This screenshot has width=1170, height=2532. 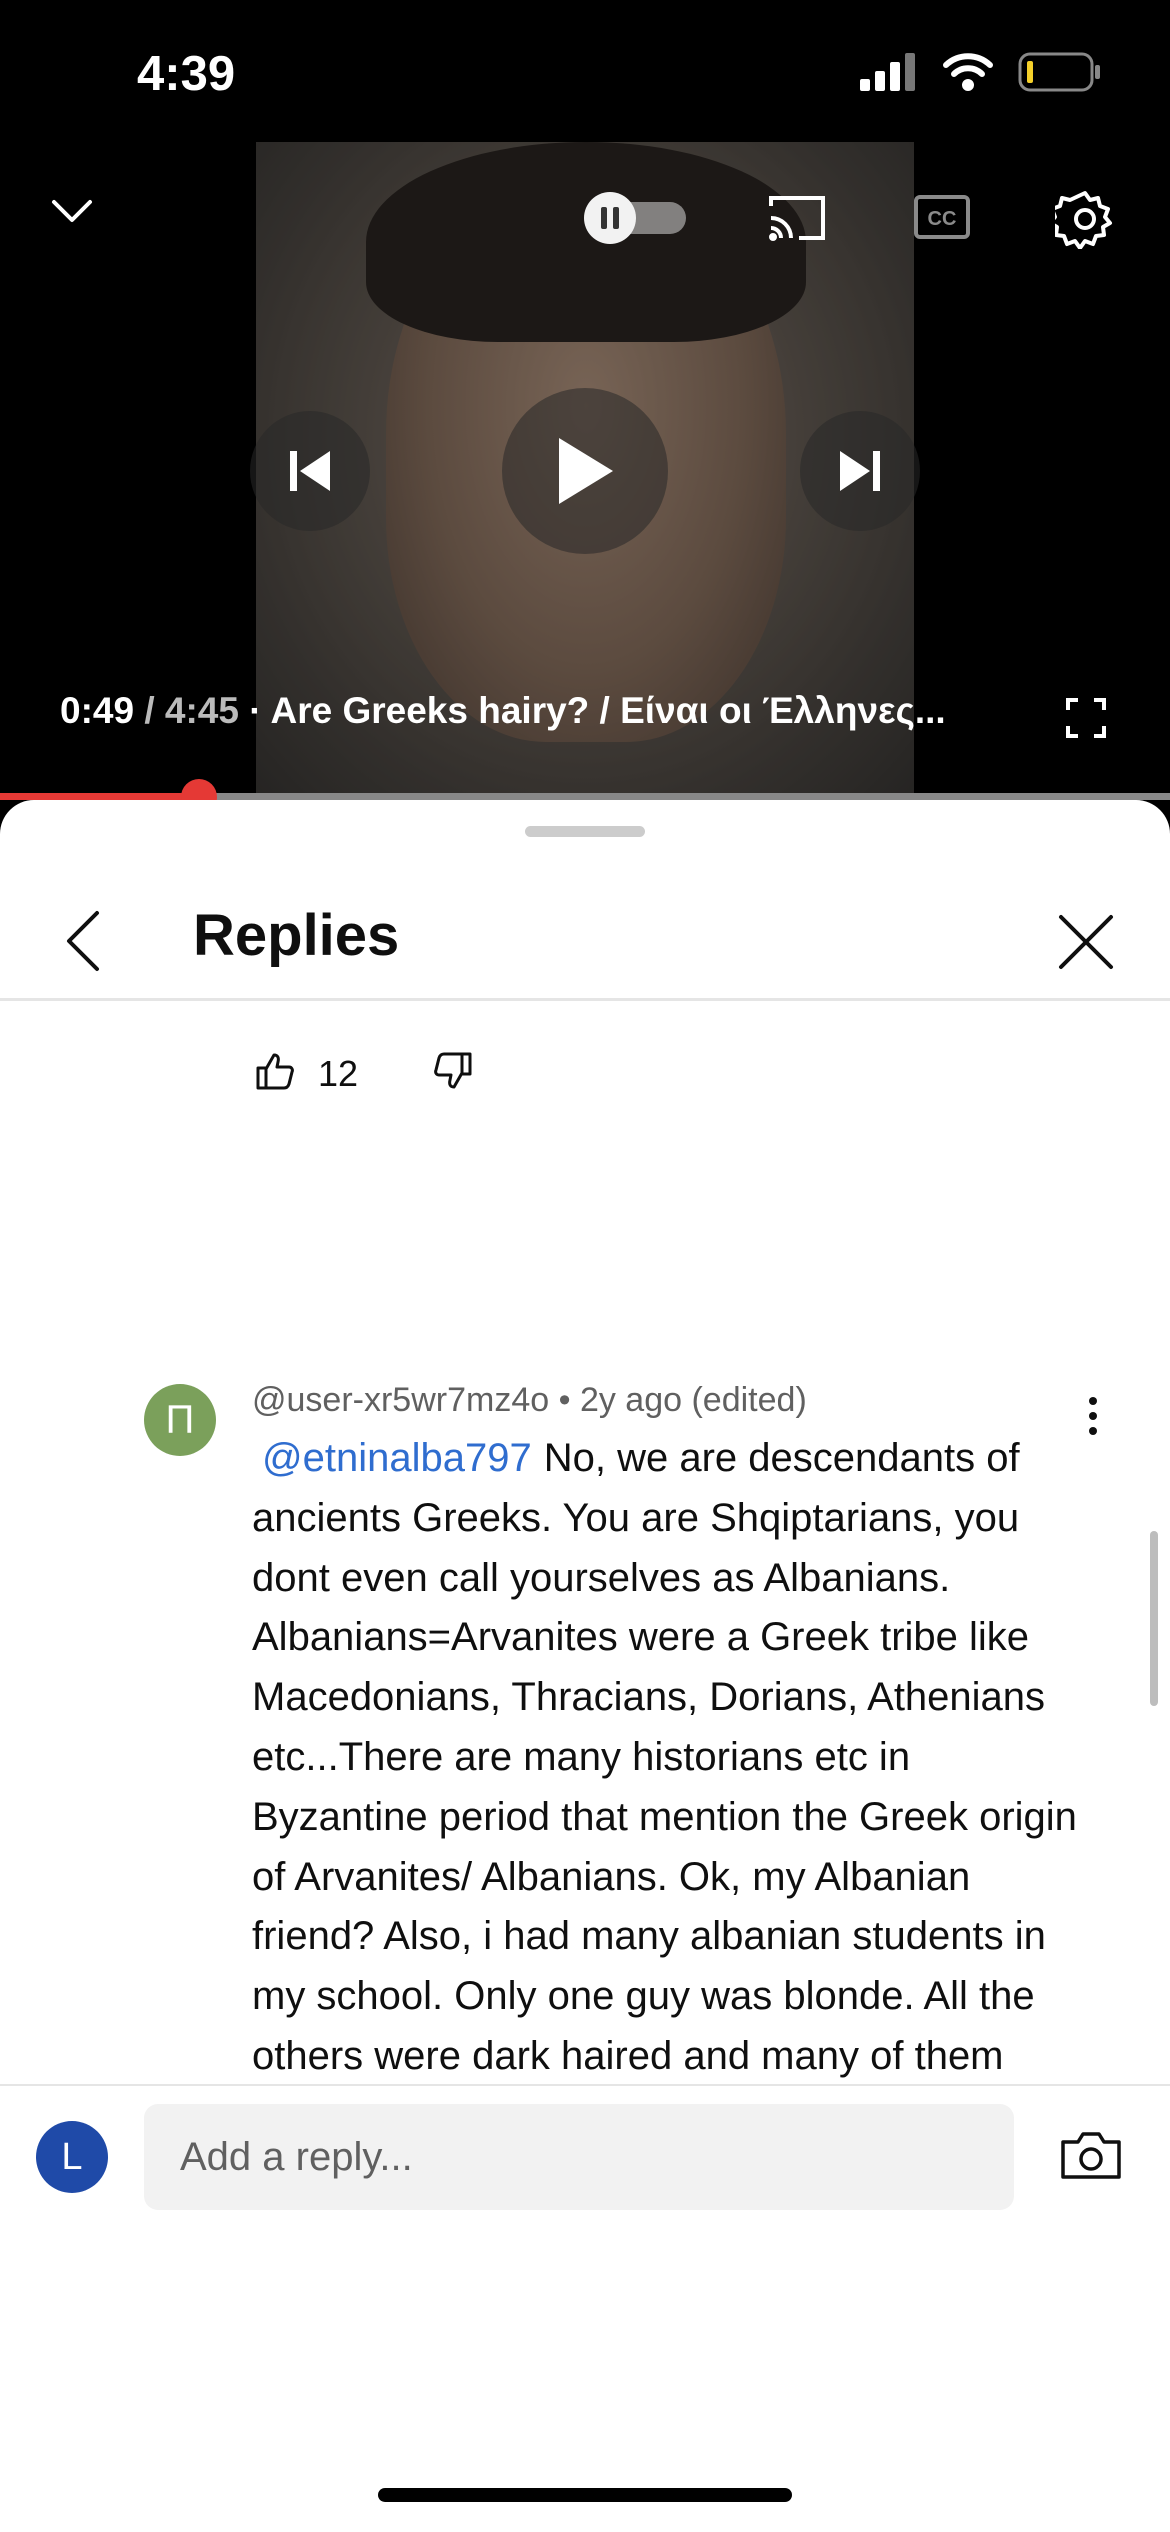 I want to click on captions-icon: CC, so click(x=942, y=217).